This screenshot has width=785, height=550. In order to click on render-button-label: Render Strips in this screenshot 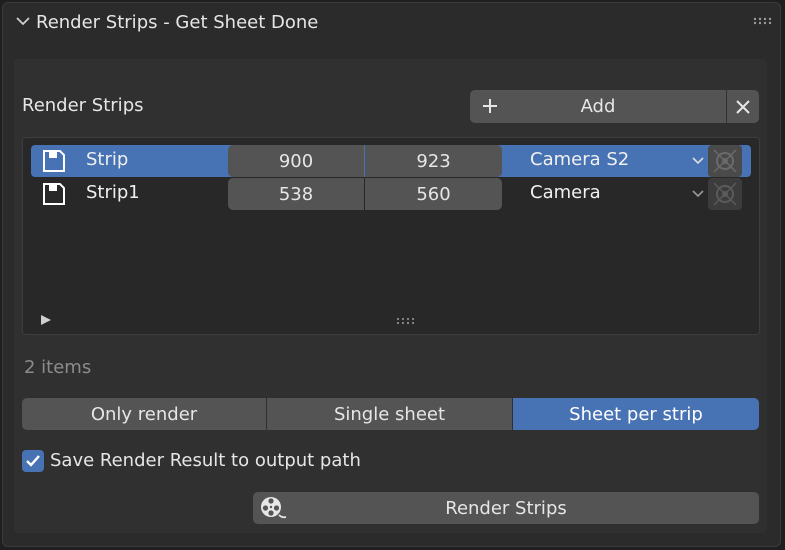, I will do `click(506, 508)`.